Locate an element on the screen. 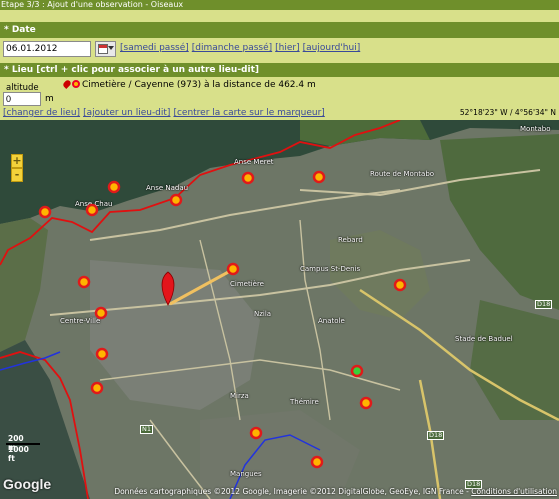 Image resolution: width=559 pixels, height=499 pixels. last-saturday-link: [samedi passé] is located at coordinates (154, 48).